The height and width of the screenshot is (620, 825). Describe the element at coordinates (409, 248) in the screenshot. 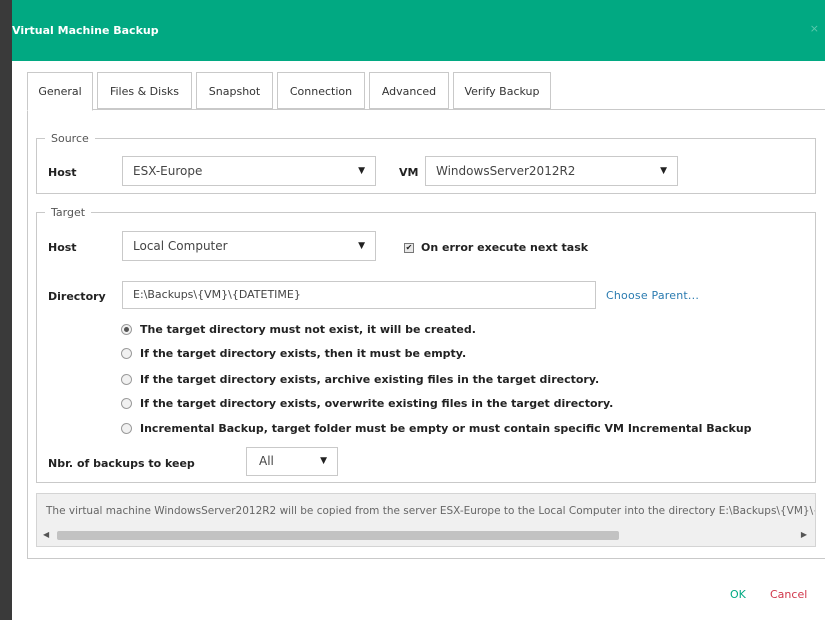

I see `on-error-checkbox: ✔` at that location.